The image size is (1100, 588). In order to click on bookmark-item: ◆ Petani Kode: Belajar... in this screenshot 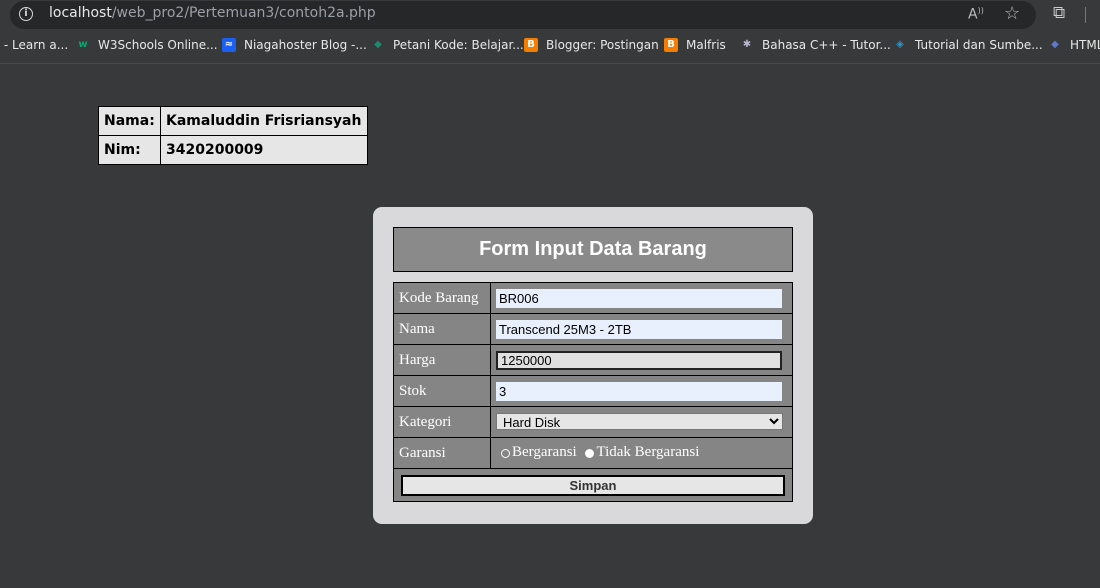, I will do `click(447, 45)`.